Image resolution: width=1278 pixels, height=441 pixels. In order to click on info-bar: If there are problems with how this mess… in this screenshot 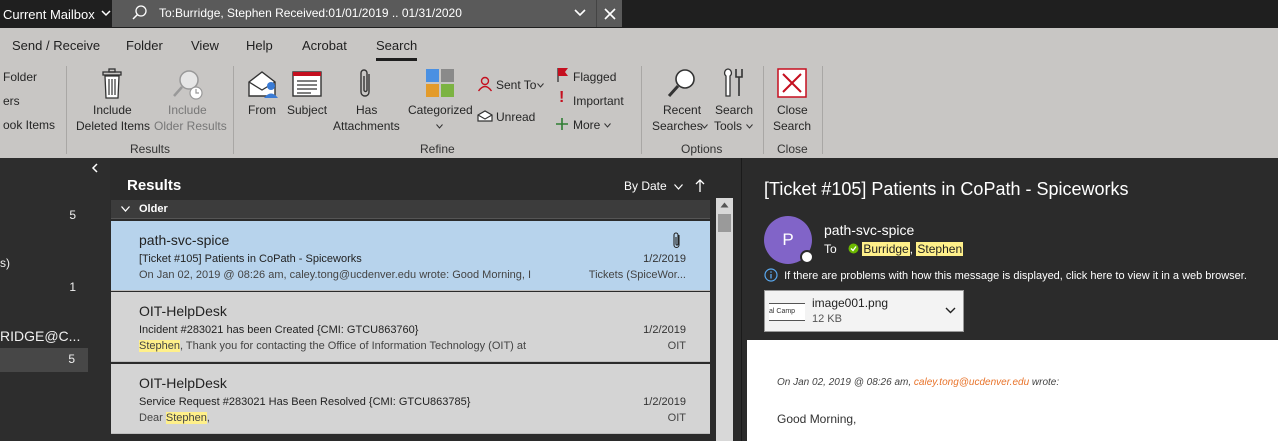, I will do `click(1005, 275)`.